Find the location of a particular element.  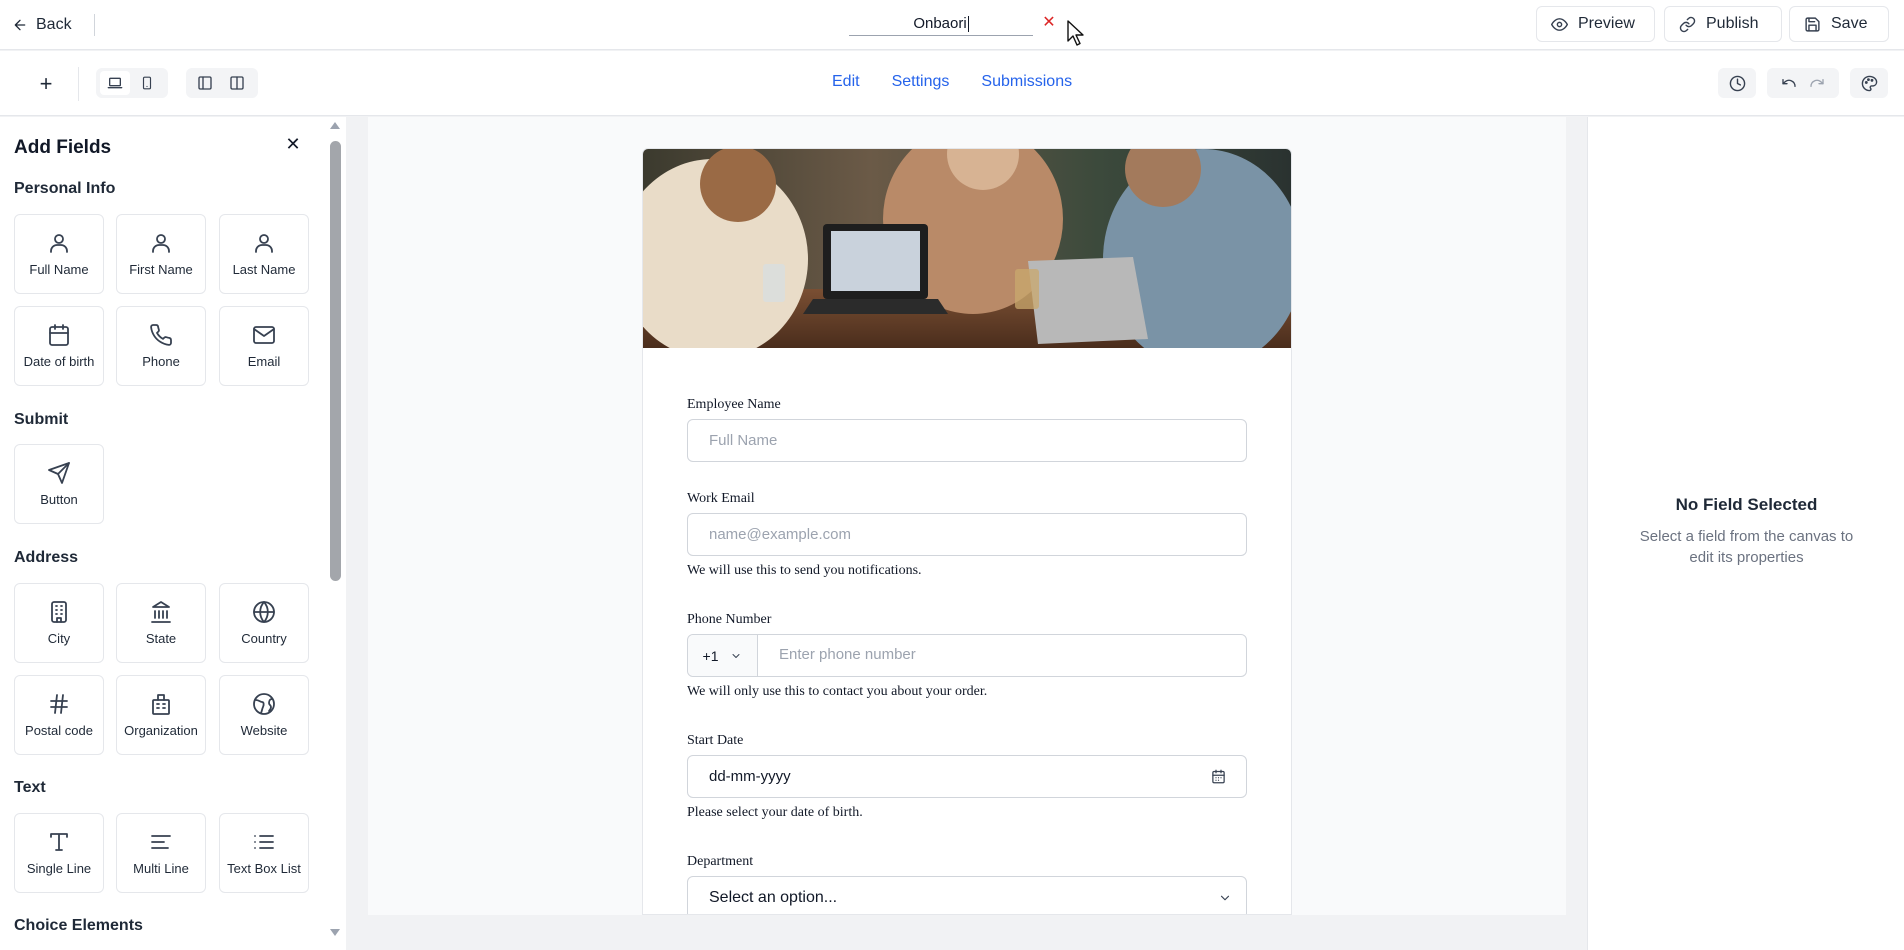

mobile-view-button is located at coordinates (147, 83).